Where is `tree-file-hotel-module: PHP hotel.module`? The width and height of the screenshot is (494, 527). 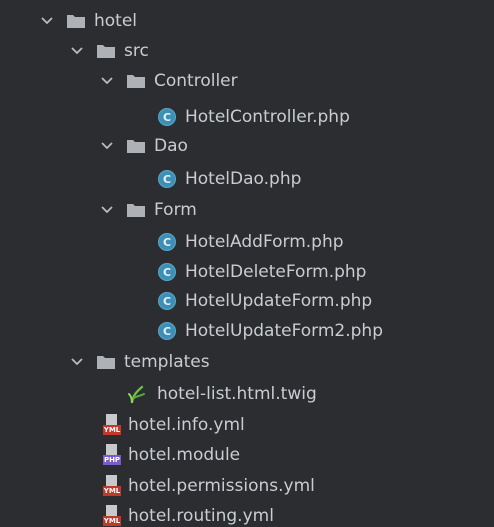 tree-file-hotel-module: PHP hotel.module is located at coordinates (247, 455).